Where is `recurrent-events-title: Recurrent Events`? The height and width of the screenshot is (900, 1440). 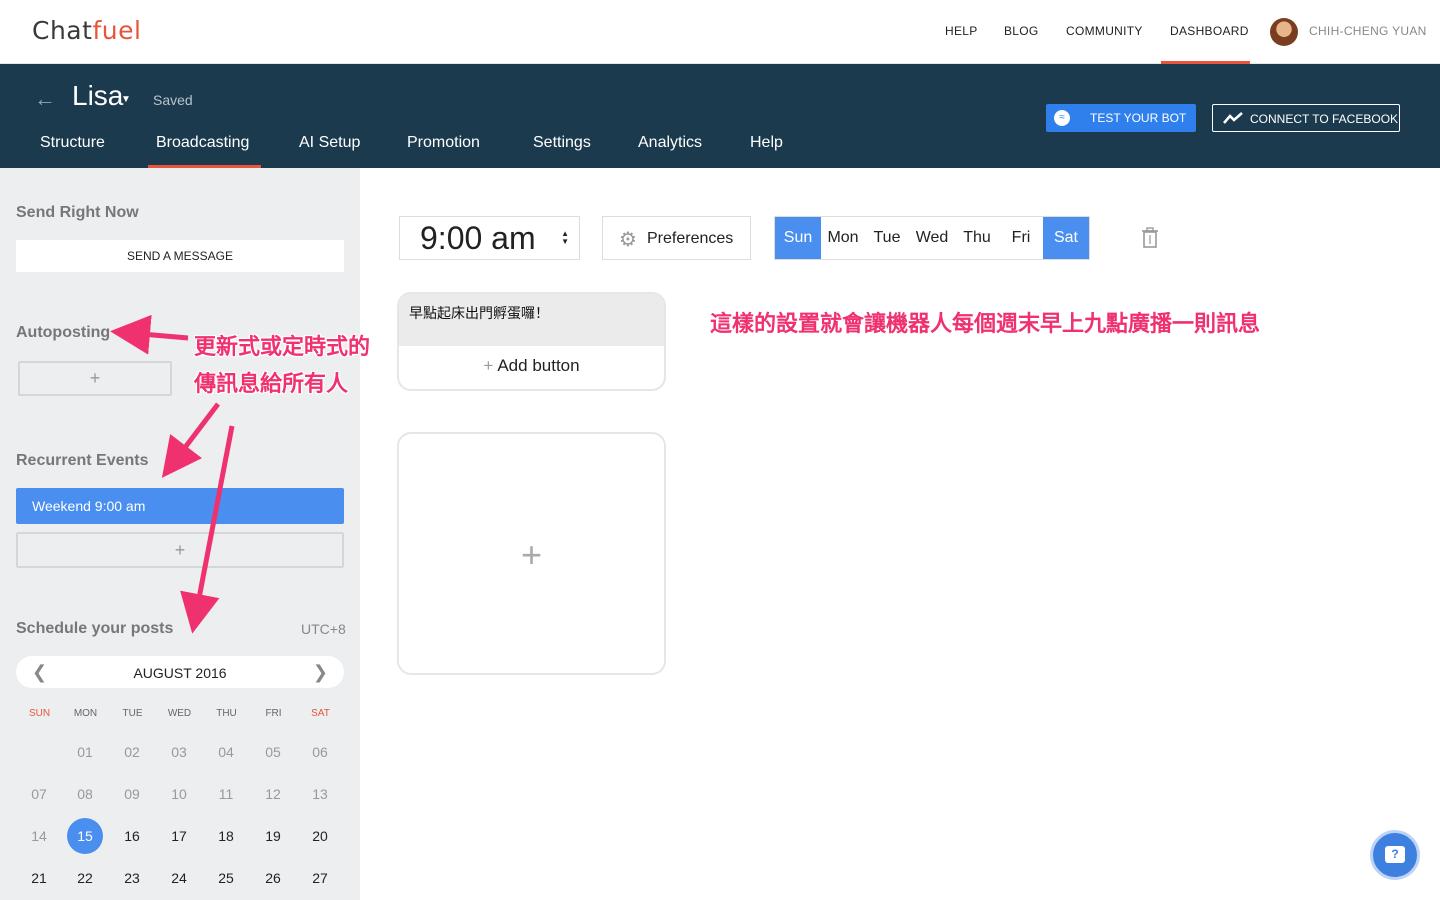
recurrent-events-title: Recurrent Events is located at coordinates (82, 460).